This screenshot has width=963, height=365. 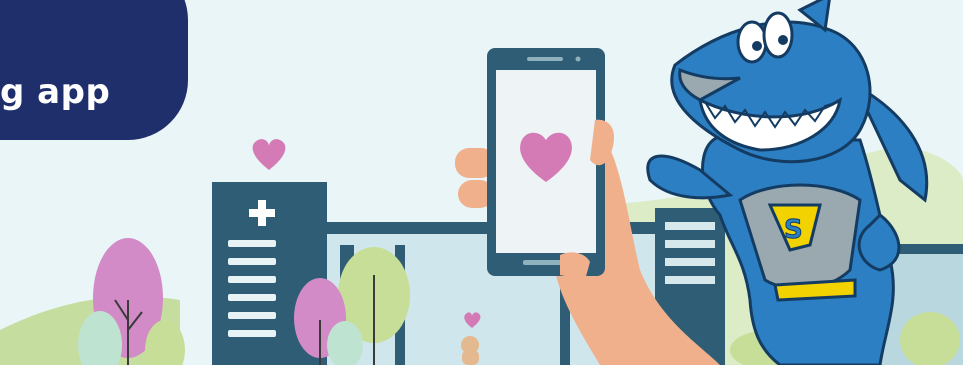 What do you see at coordinates (94, 70) in the screenshot?
I see `title-badge` at bounding box center [94, 70].